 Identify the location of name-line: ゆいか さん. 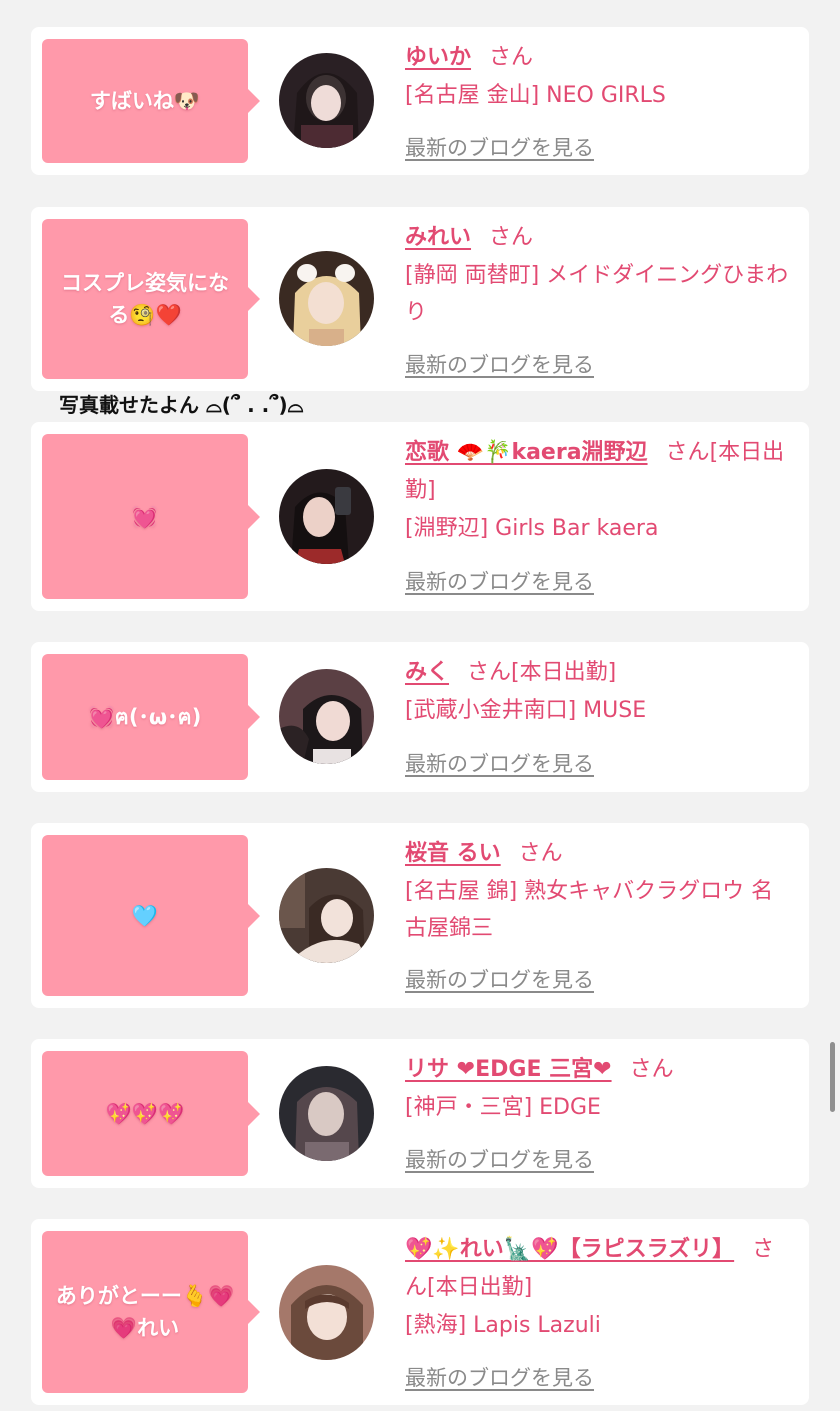
(600, 58).